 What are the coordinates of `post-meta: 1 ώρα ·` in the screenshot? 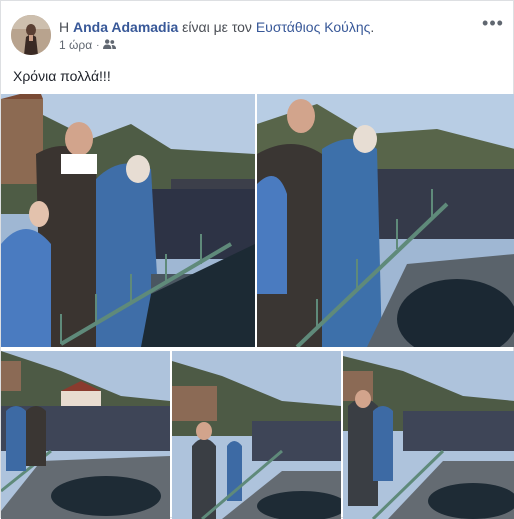 It's located at (88, 45).